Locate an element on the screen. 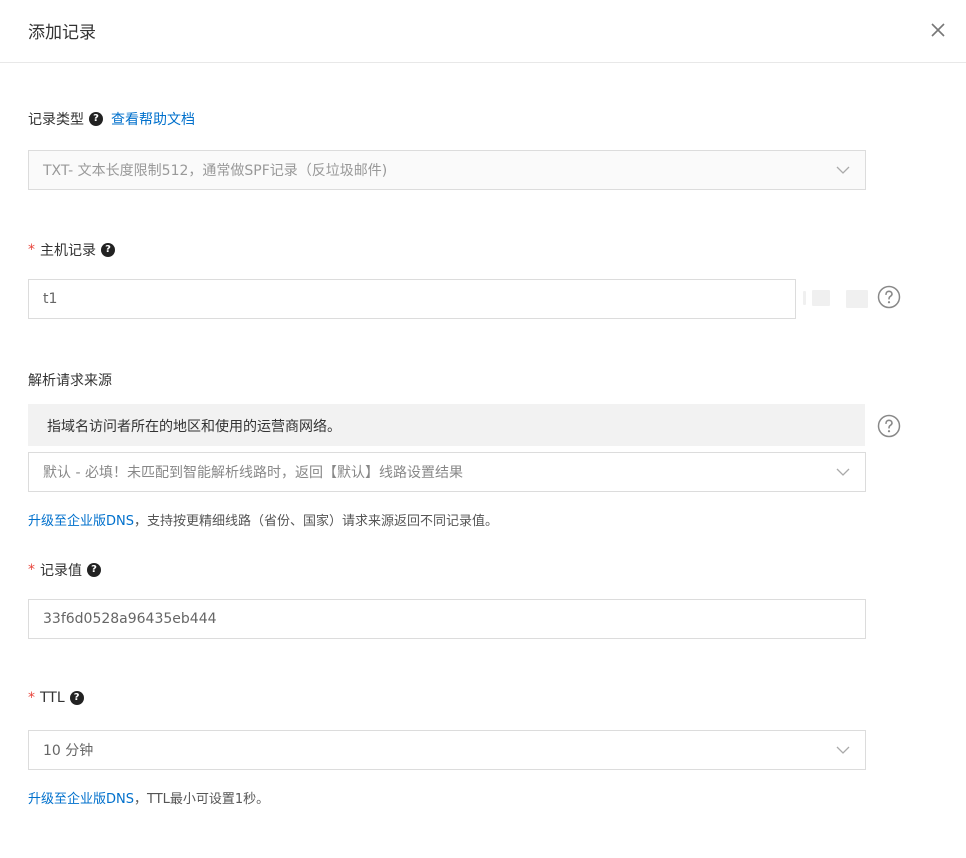 Image resolution: width=966 pixels, height=858 pixels. host-record-label: 主机记录 is located at coordinates (68, 251).